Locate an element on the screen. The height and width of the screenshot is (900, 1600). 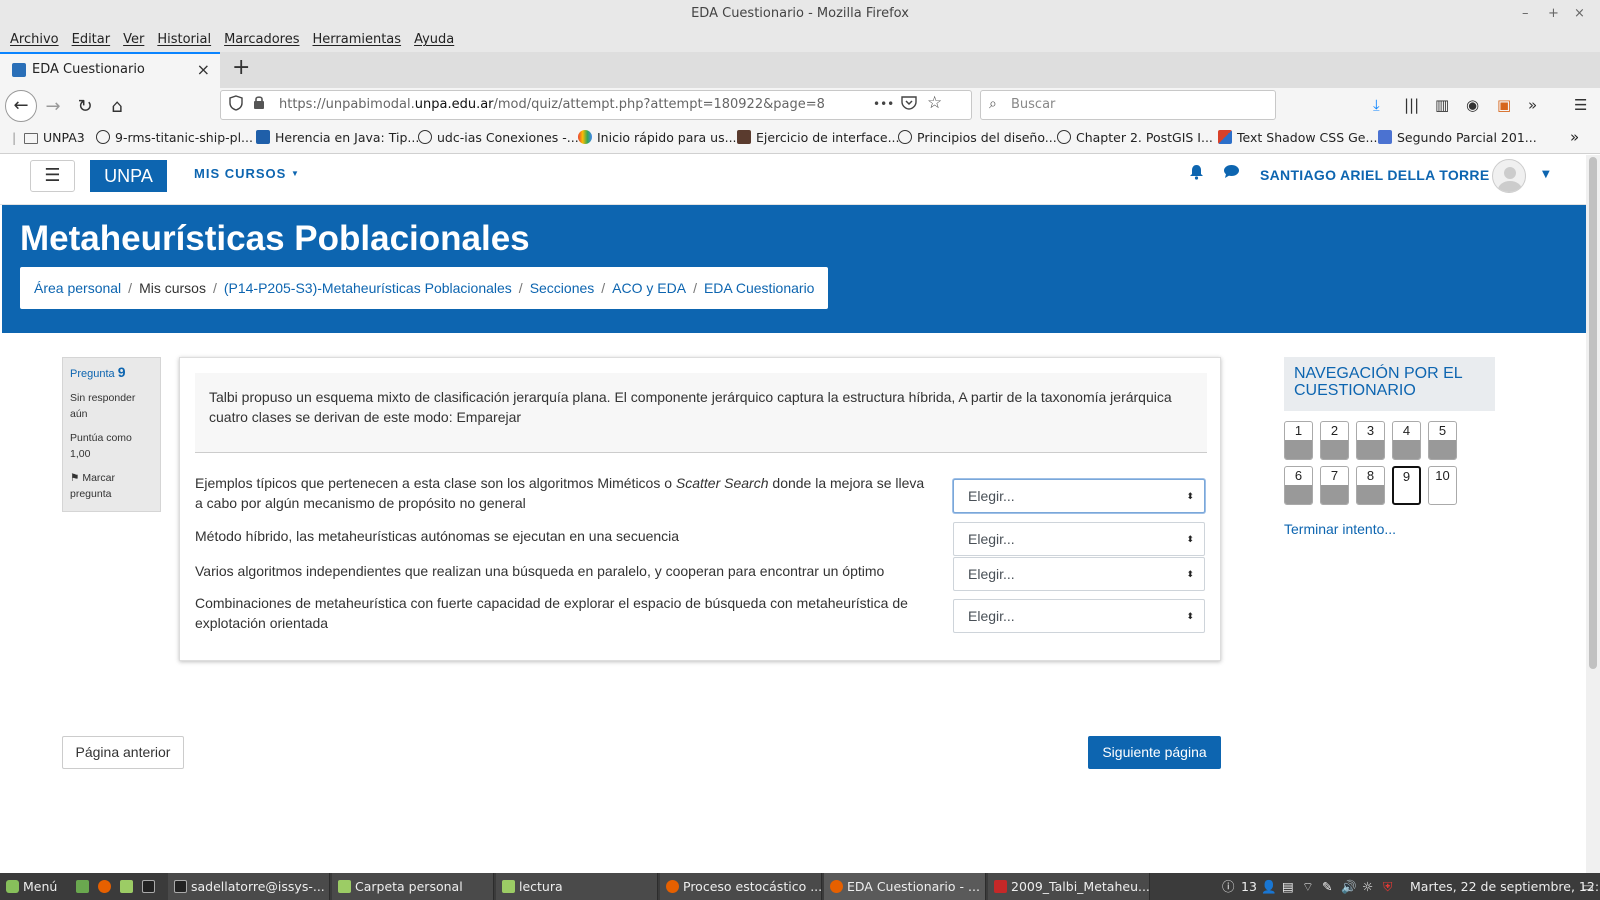
home-button: ⌂ is located at coordinates (117, 107).